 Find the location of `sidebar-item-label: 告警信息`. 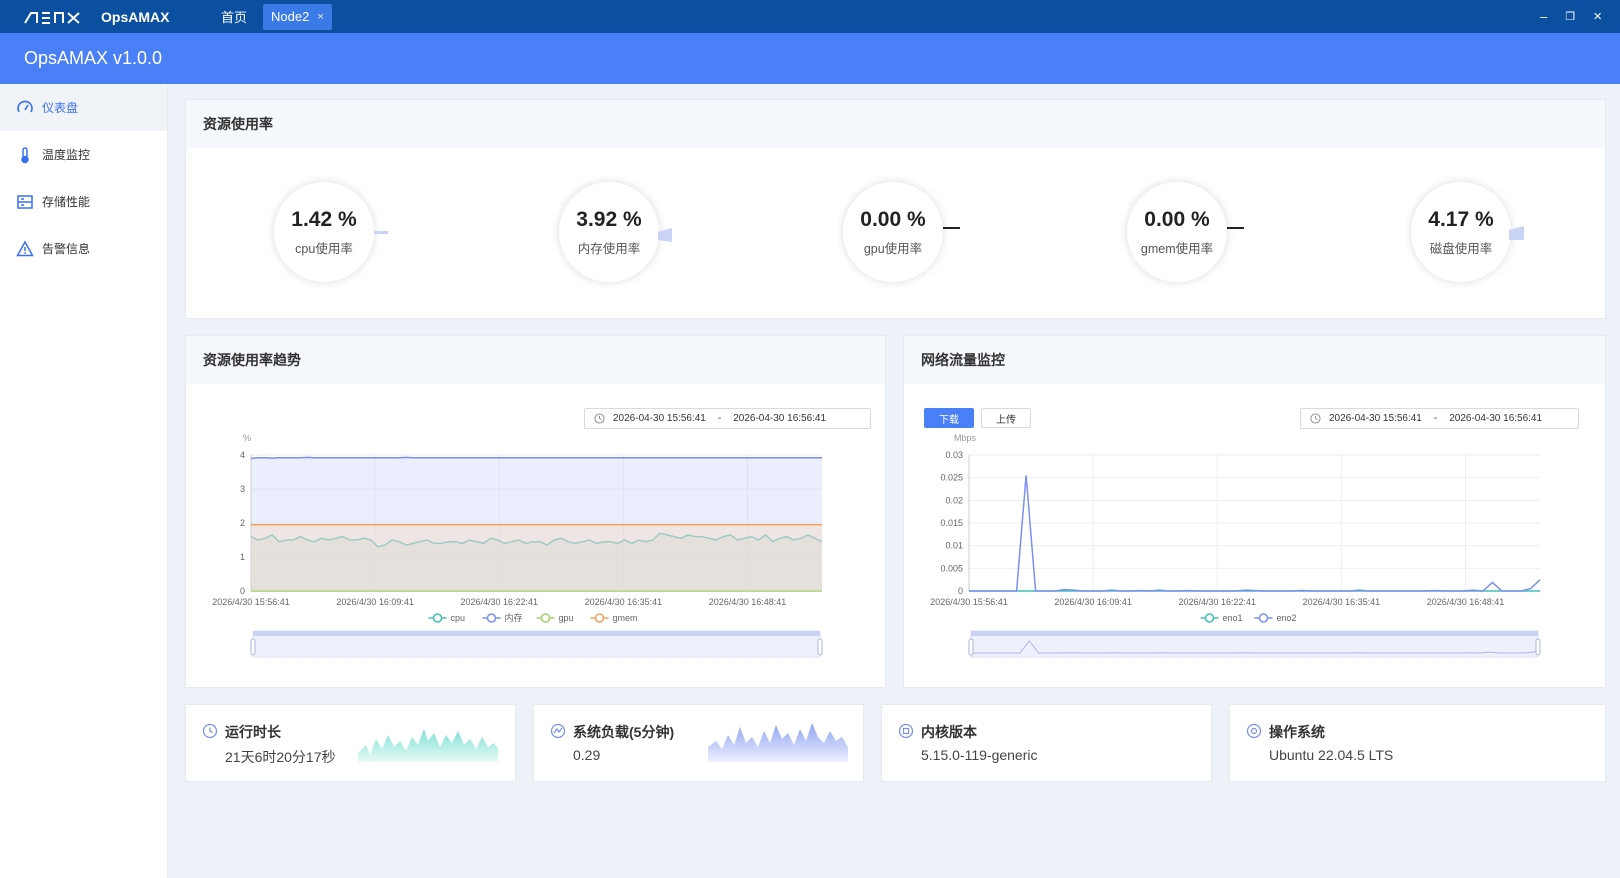

sidebar-item-label: 告警信息 is located at coordinates (66, 249).